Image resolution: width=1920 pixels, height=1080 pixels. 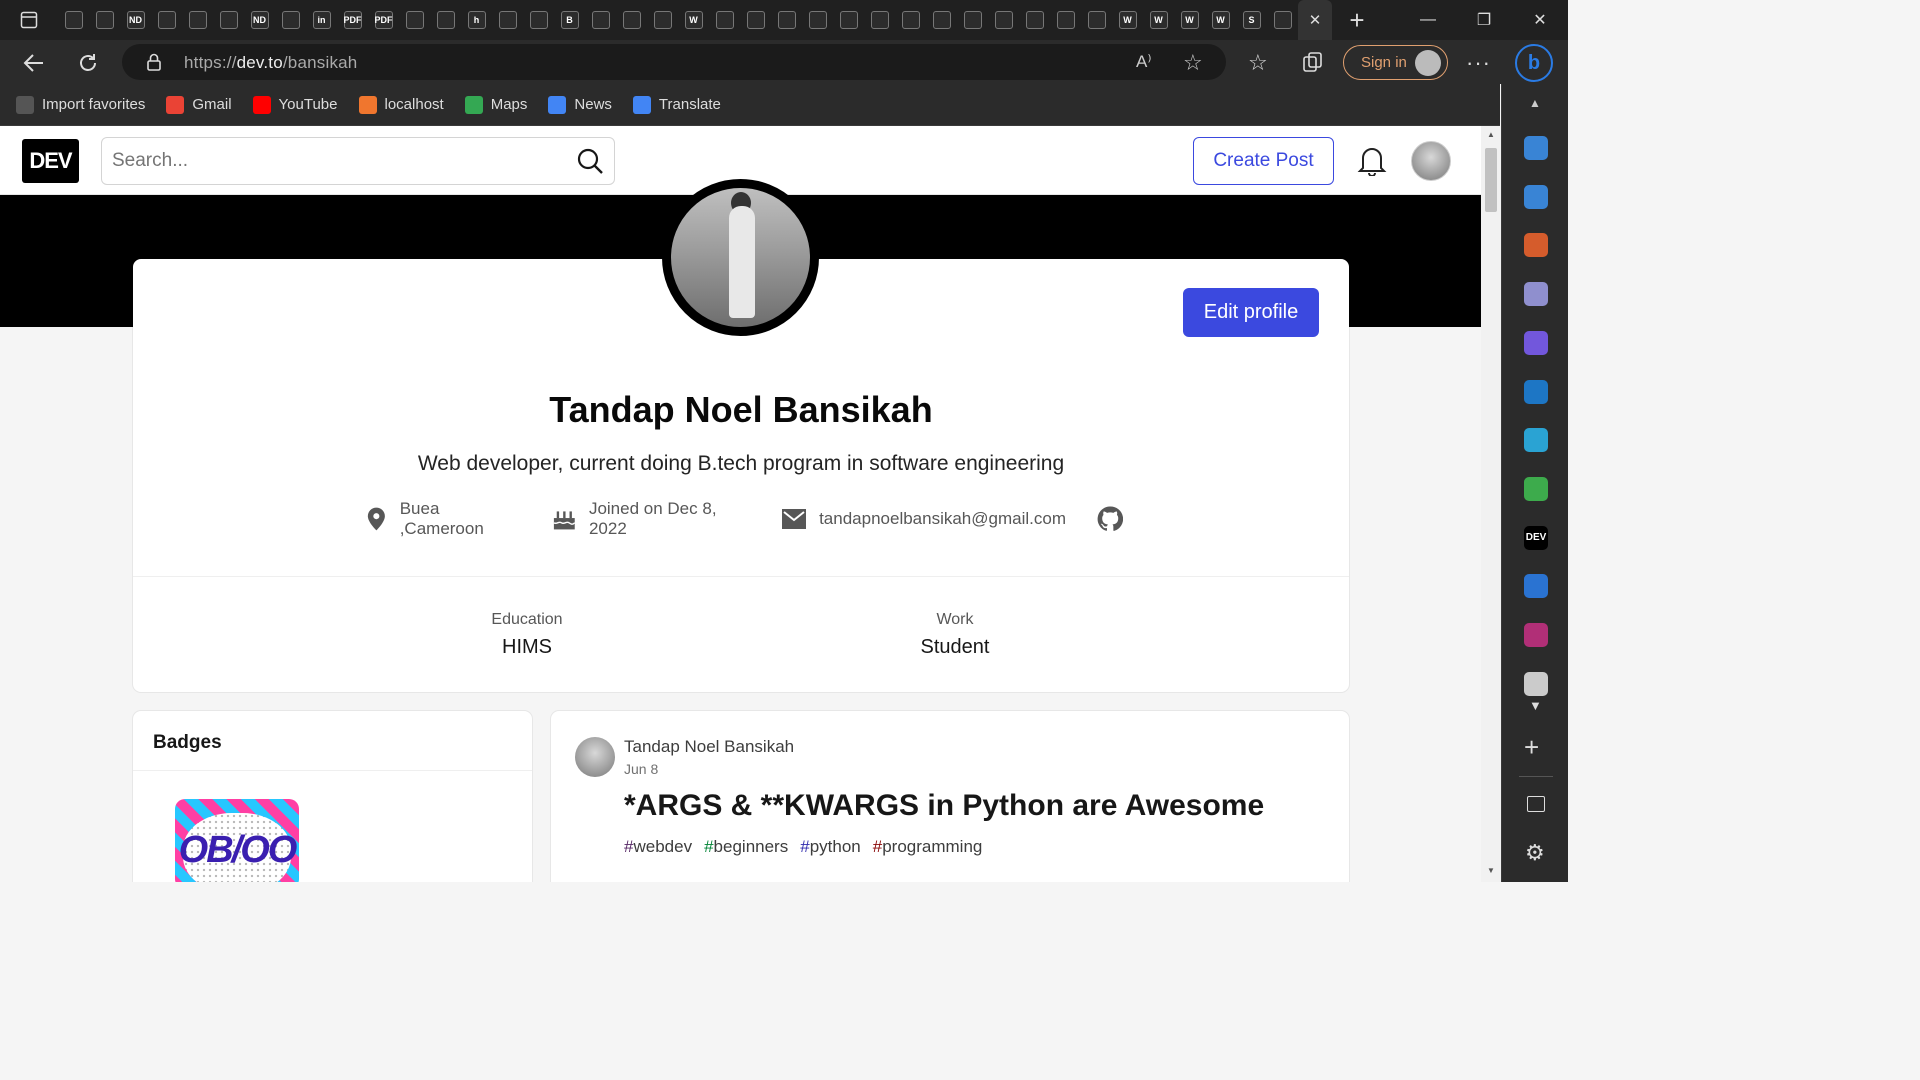 What do you see at coordinates (1536, 804) in the screenshot?
I see `split-screen-icon` at bounding box center [1536, 804].